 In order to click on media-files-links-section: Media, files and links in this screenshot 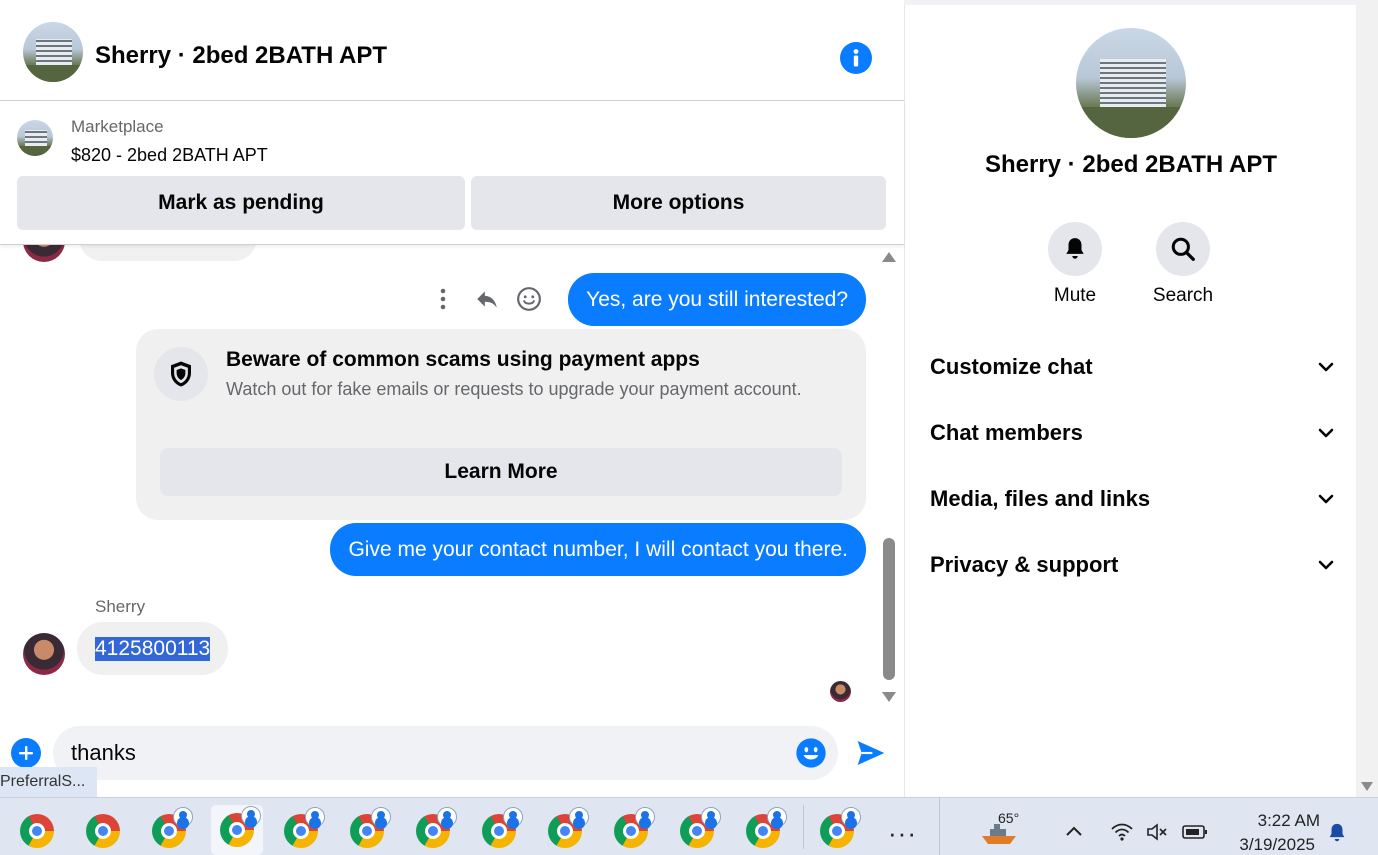, I will do `click(1133, 499)`.